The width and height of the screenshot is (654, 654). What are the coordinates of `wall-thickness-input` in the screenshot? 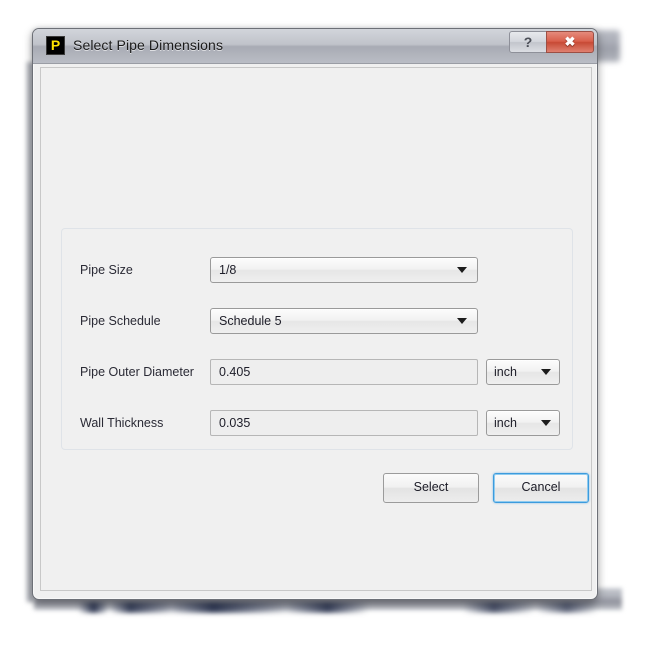 It's located at (344, 423).